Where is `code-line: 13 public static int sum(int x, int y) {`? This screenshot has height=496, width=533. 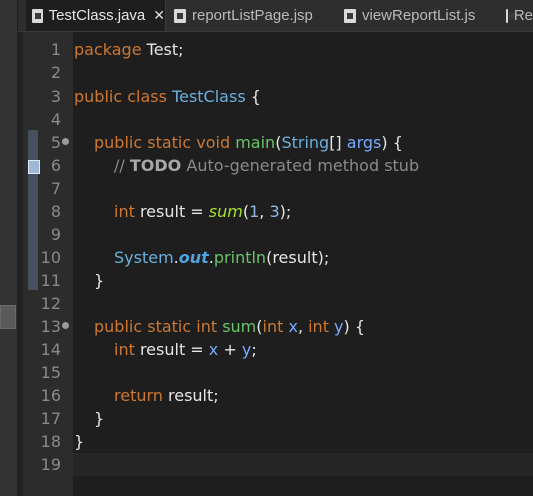
code-line: 13 public static int sum(int x, int y) { is located at coordinates (266, 326).